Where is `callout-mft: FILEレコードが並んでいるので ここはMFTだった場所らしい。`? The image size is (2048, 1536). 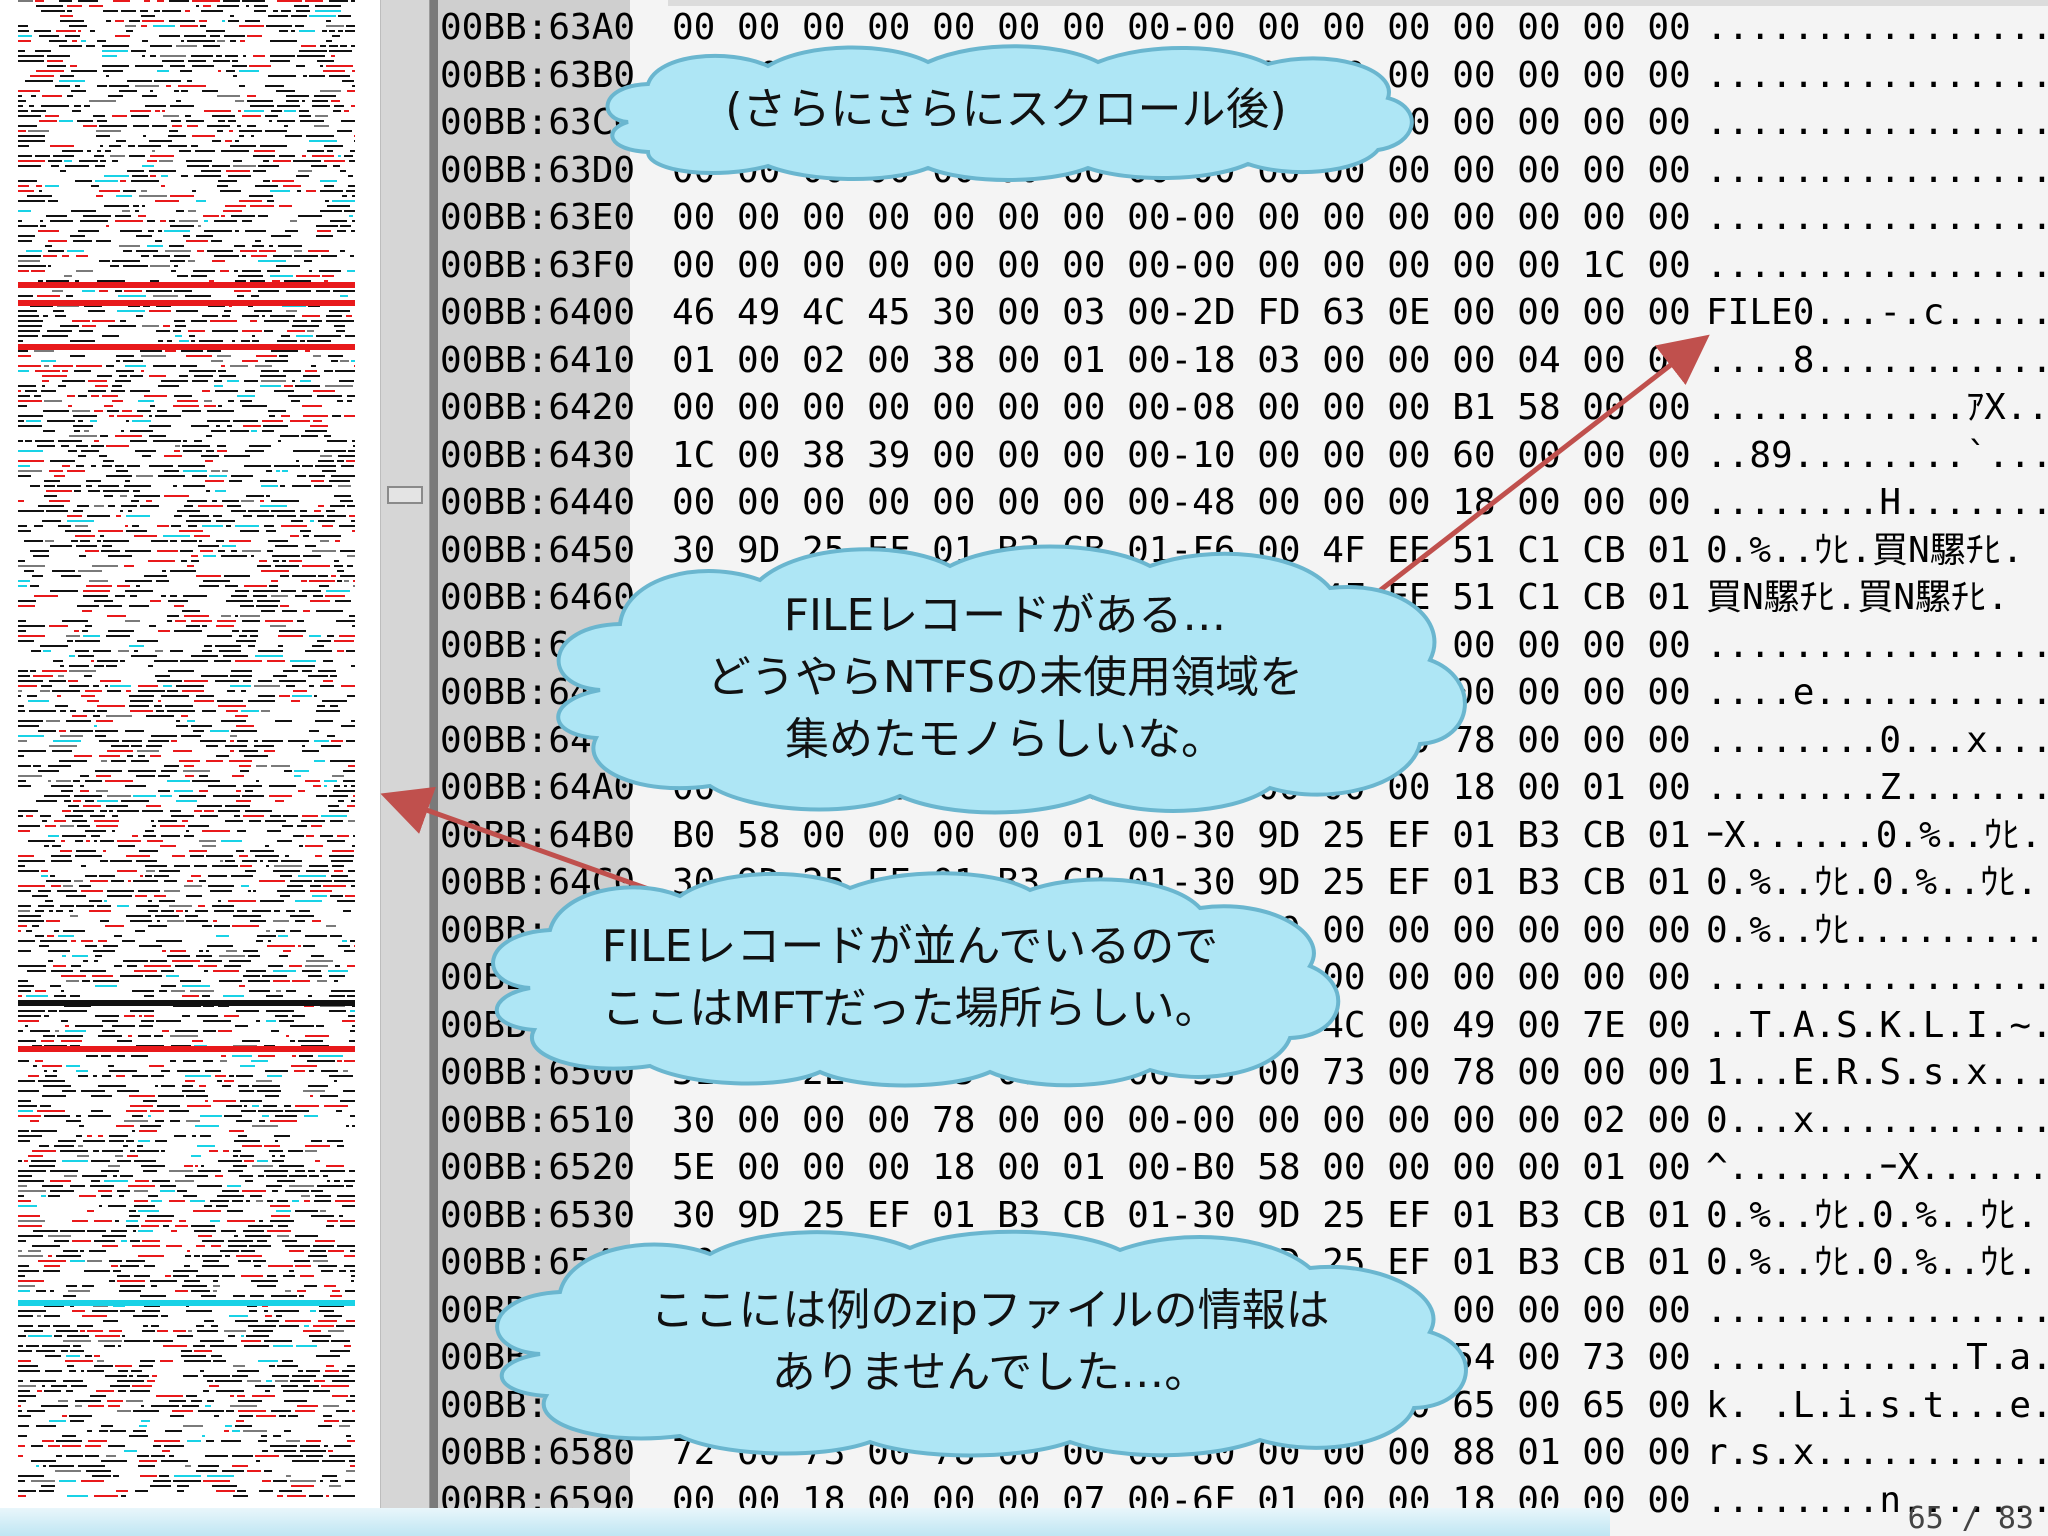
callout-mft: FILEレコードが並んでいるので ここはMFTだった場所らしい。 is located at coordinates (910, 978).